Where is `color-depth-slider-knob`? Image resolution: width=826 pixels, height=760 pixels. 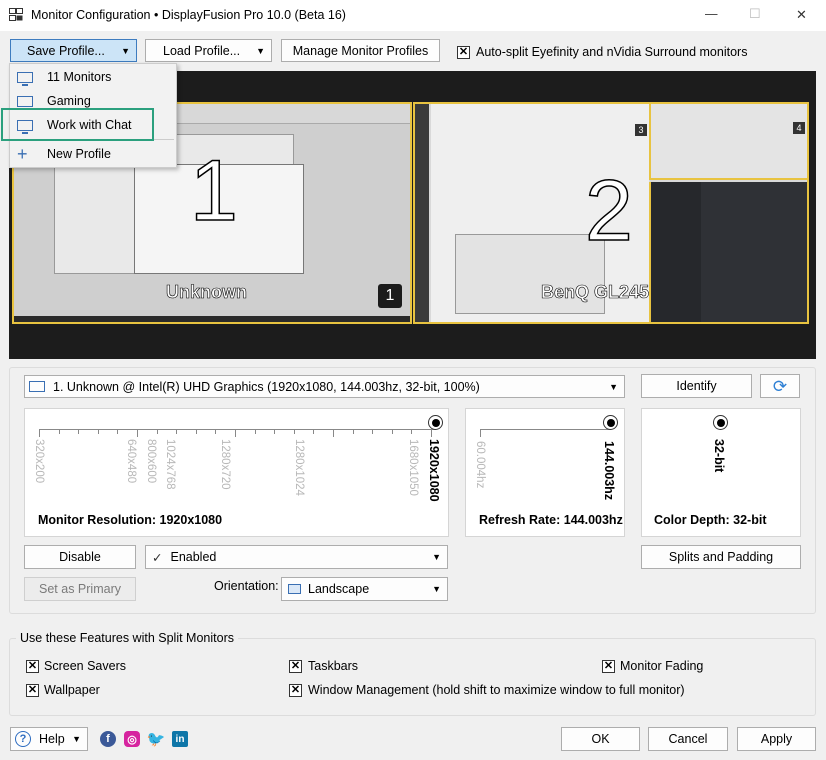
color-depth-slider-knob is located at coordinates (720, 422).